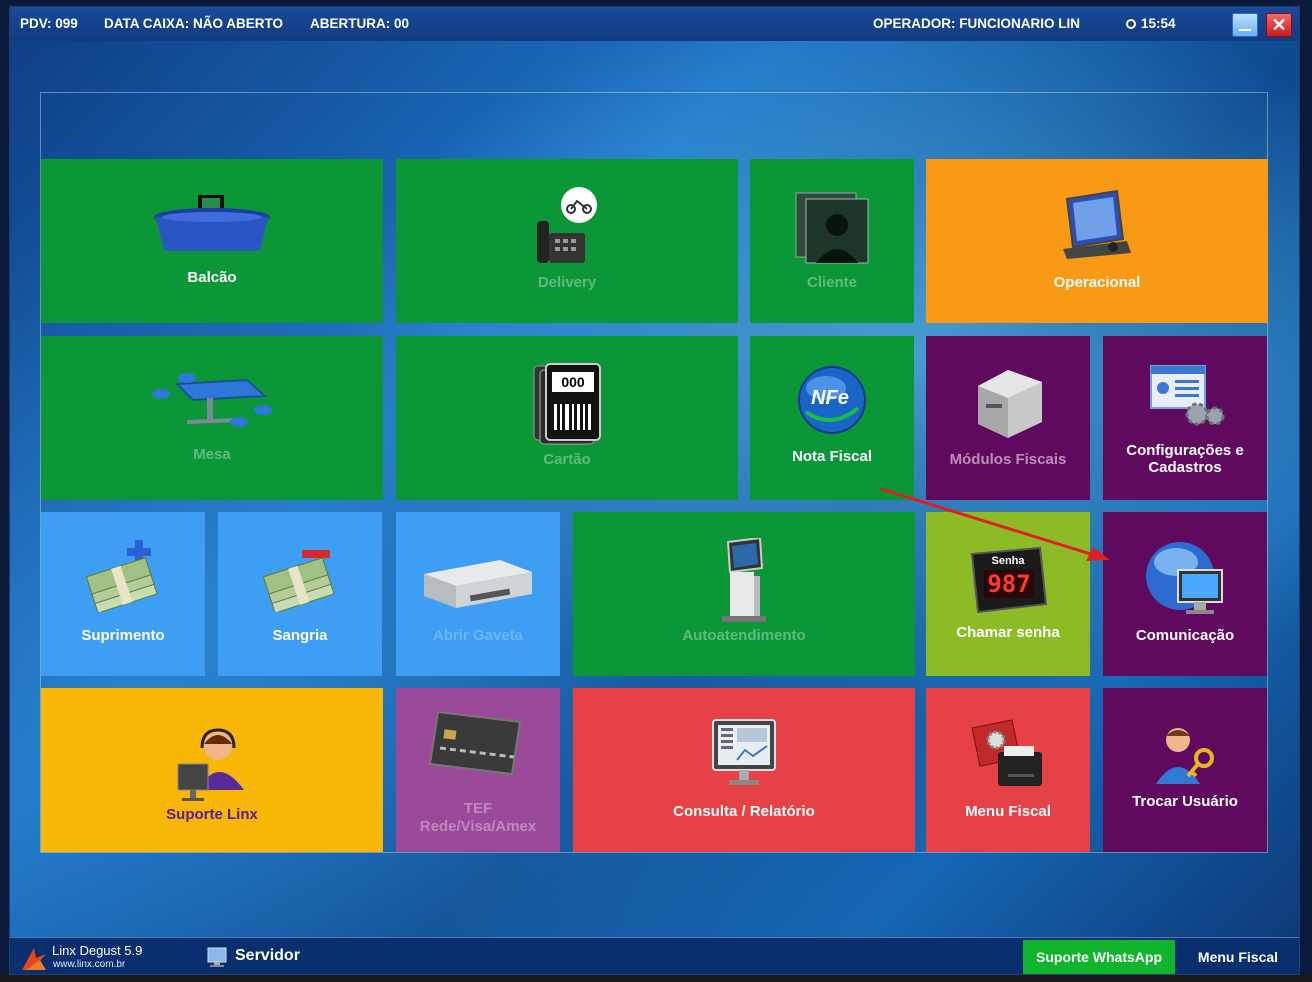 The image size is (1312, 982). I want to click on tile-balcao-label: Balcão, so click(212, 277).